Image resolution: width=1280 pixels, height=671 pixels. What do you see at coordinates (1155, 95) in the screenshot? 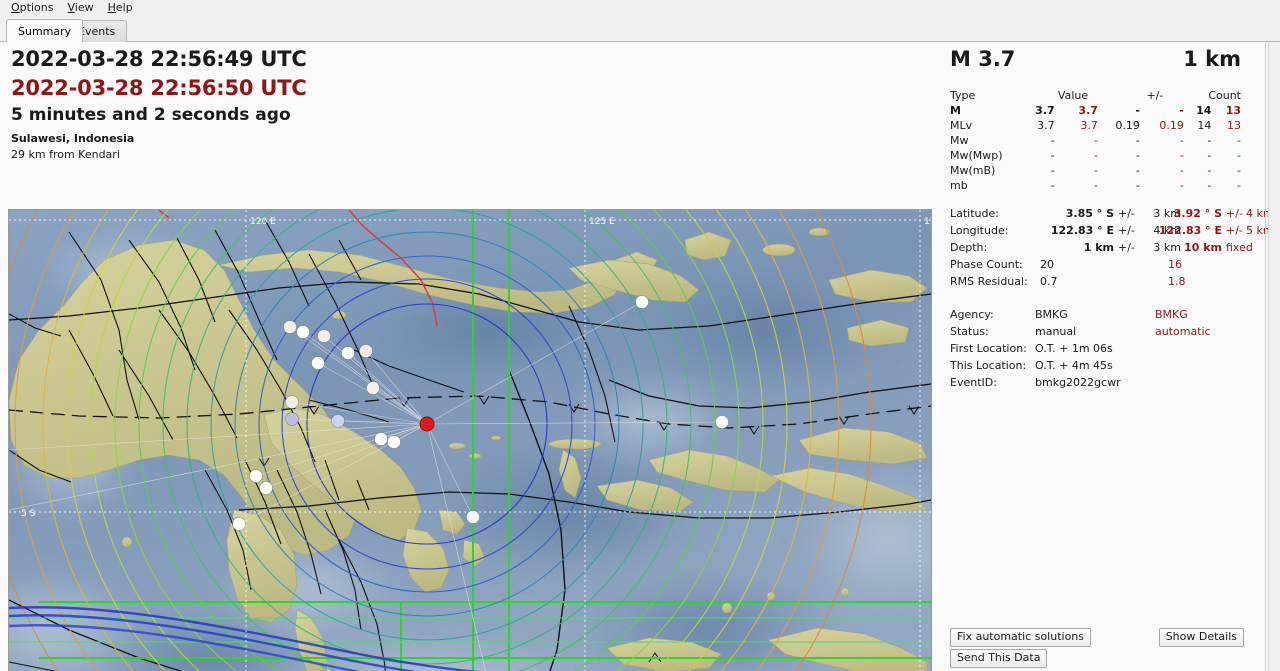
I see `col-header-uncertainty: +/-` at bounding box center [1155, 95].